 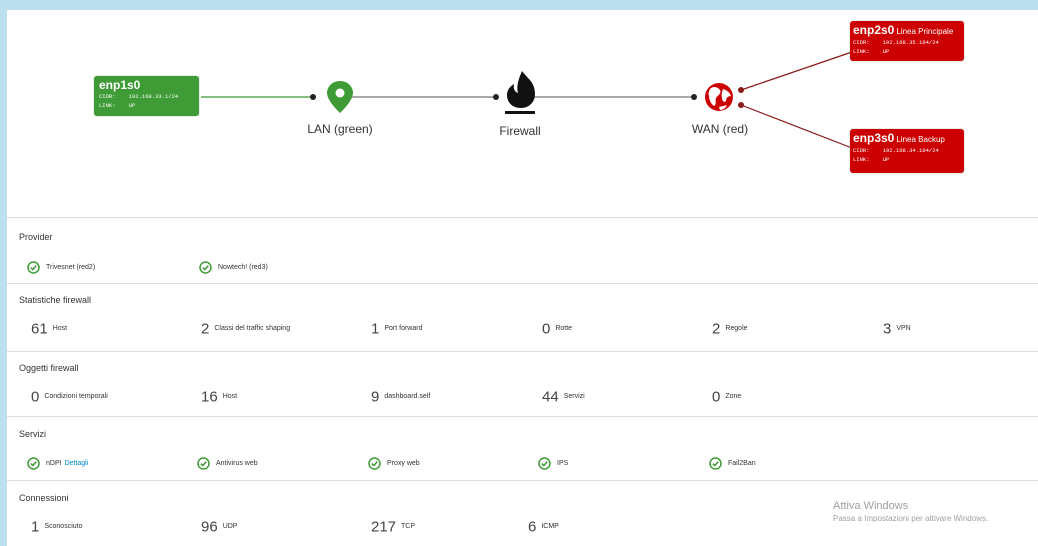 What do you see at coordinates (313, 97) in the screenshot?
I see `lan-left-dot` at bounding box center [313, 97].